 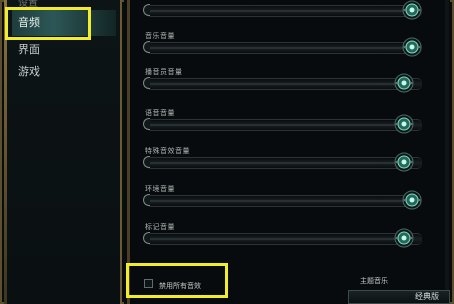 What do you see at coordinates (374, 281) in the screenshot?
I see `theme-music-label: 主题音乐` at bounding box center [374, 281].